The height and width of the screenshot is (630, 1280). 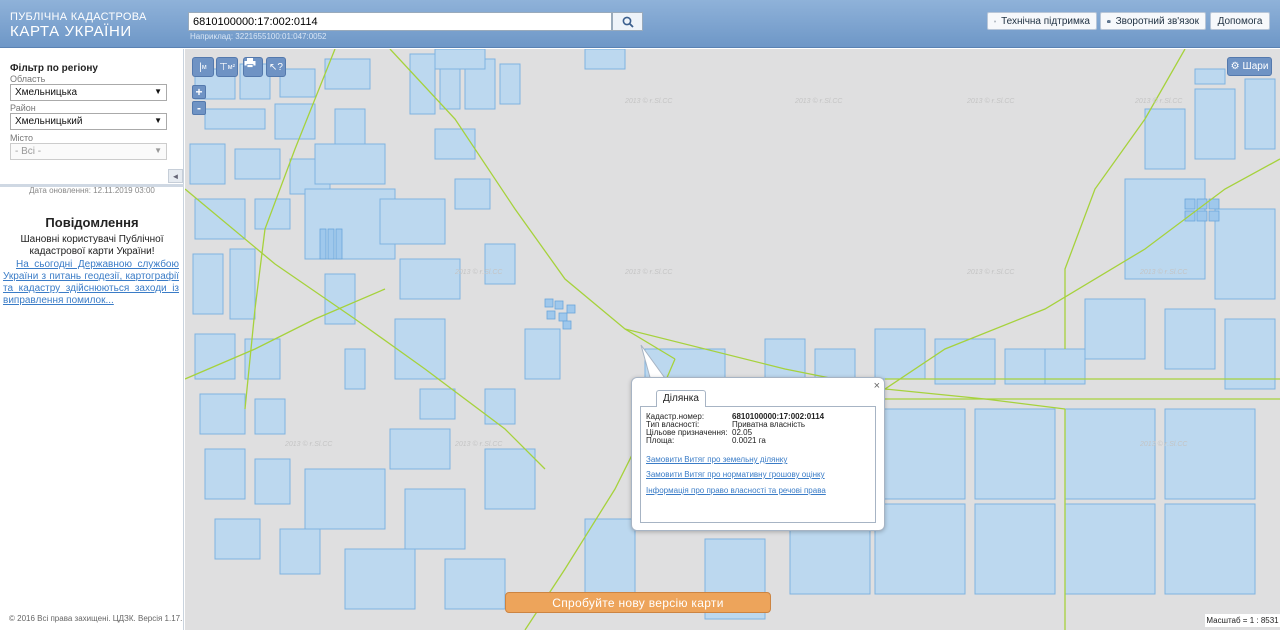 I want to click on info-value: 0.0021 га, so click(x=749, y=440).